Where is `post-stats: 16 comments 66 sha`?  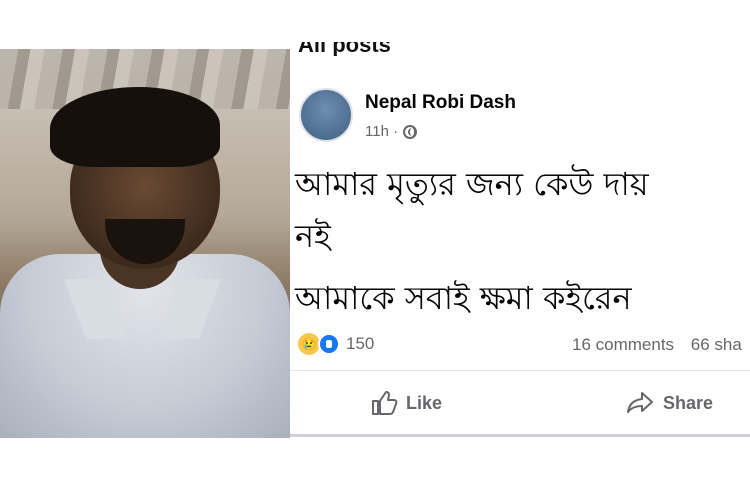
post-stats: 16 comments 66 sha is located at coordinates (661, 345).